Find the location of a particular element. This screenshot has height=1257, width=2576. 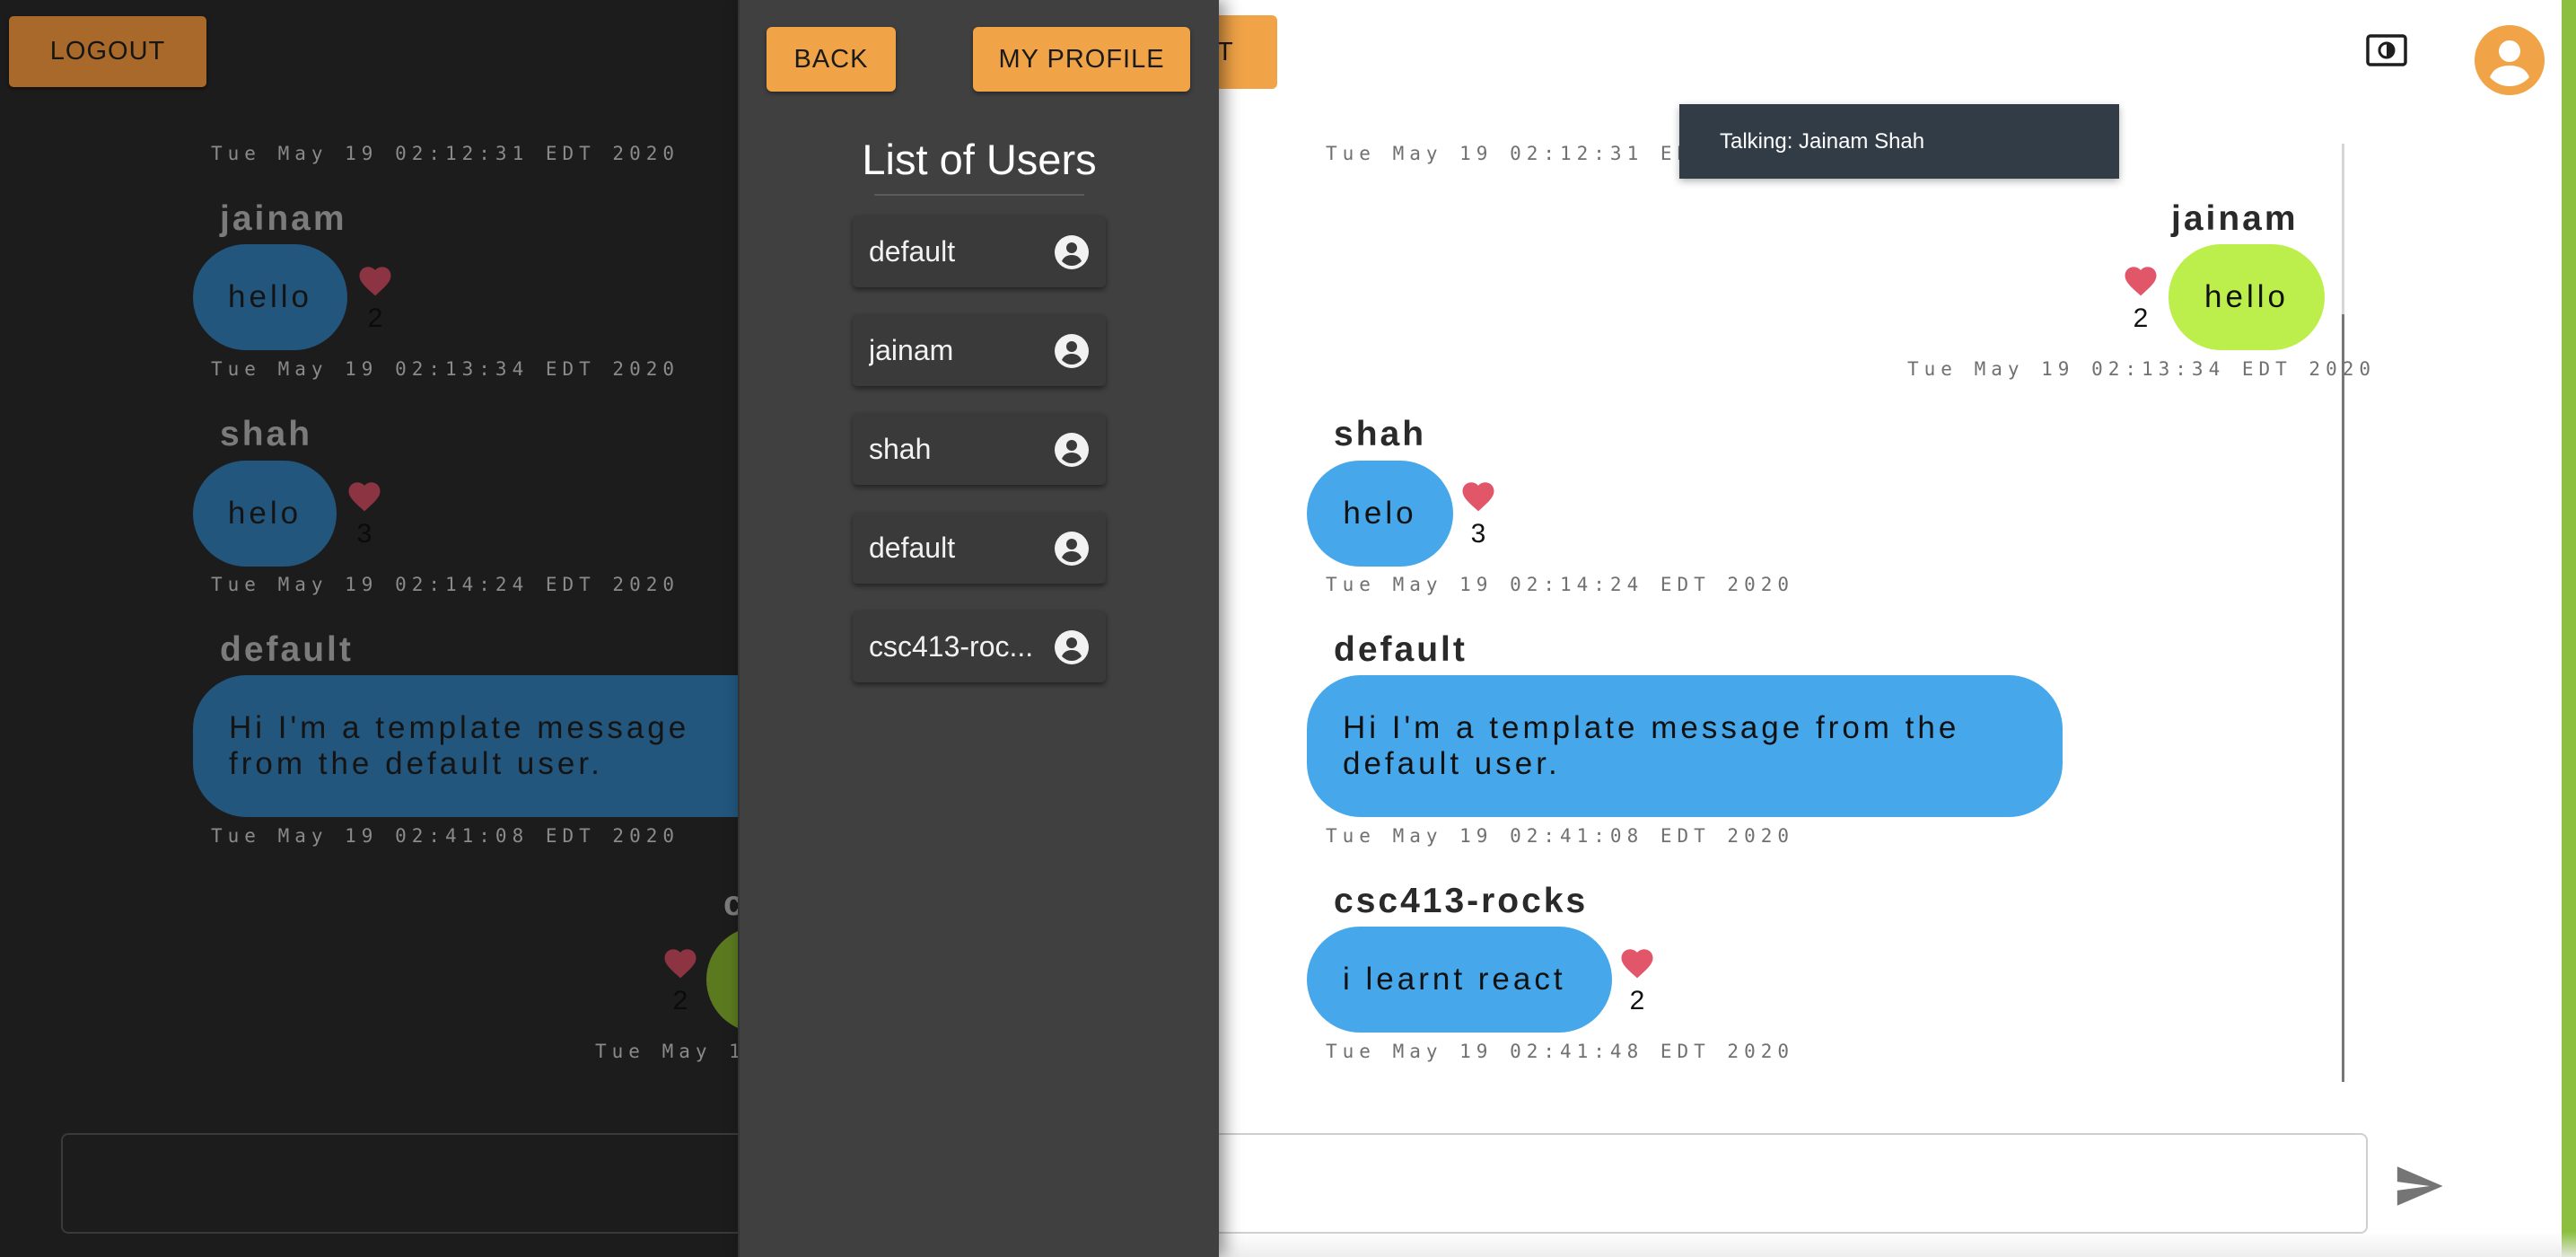

user-name: shah is located at coordinates (900, 449).